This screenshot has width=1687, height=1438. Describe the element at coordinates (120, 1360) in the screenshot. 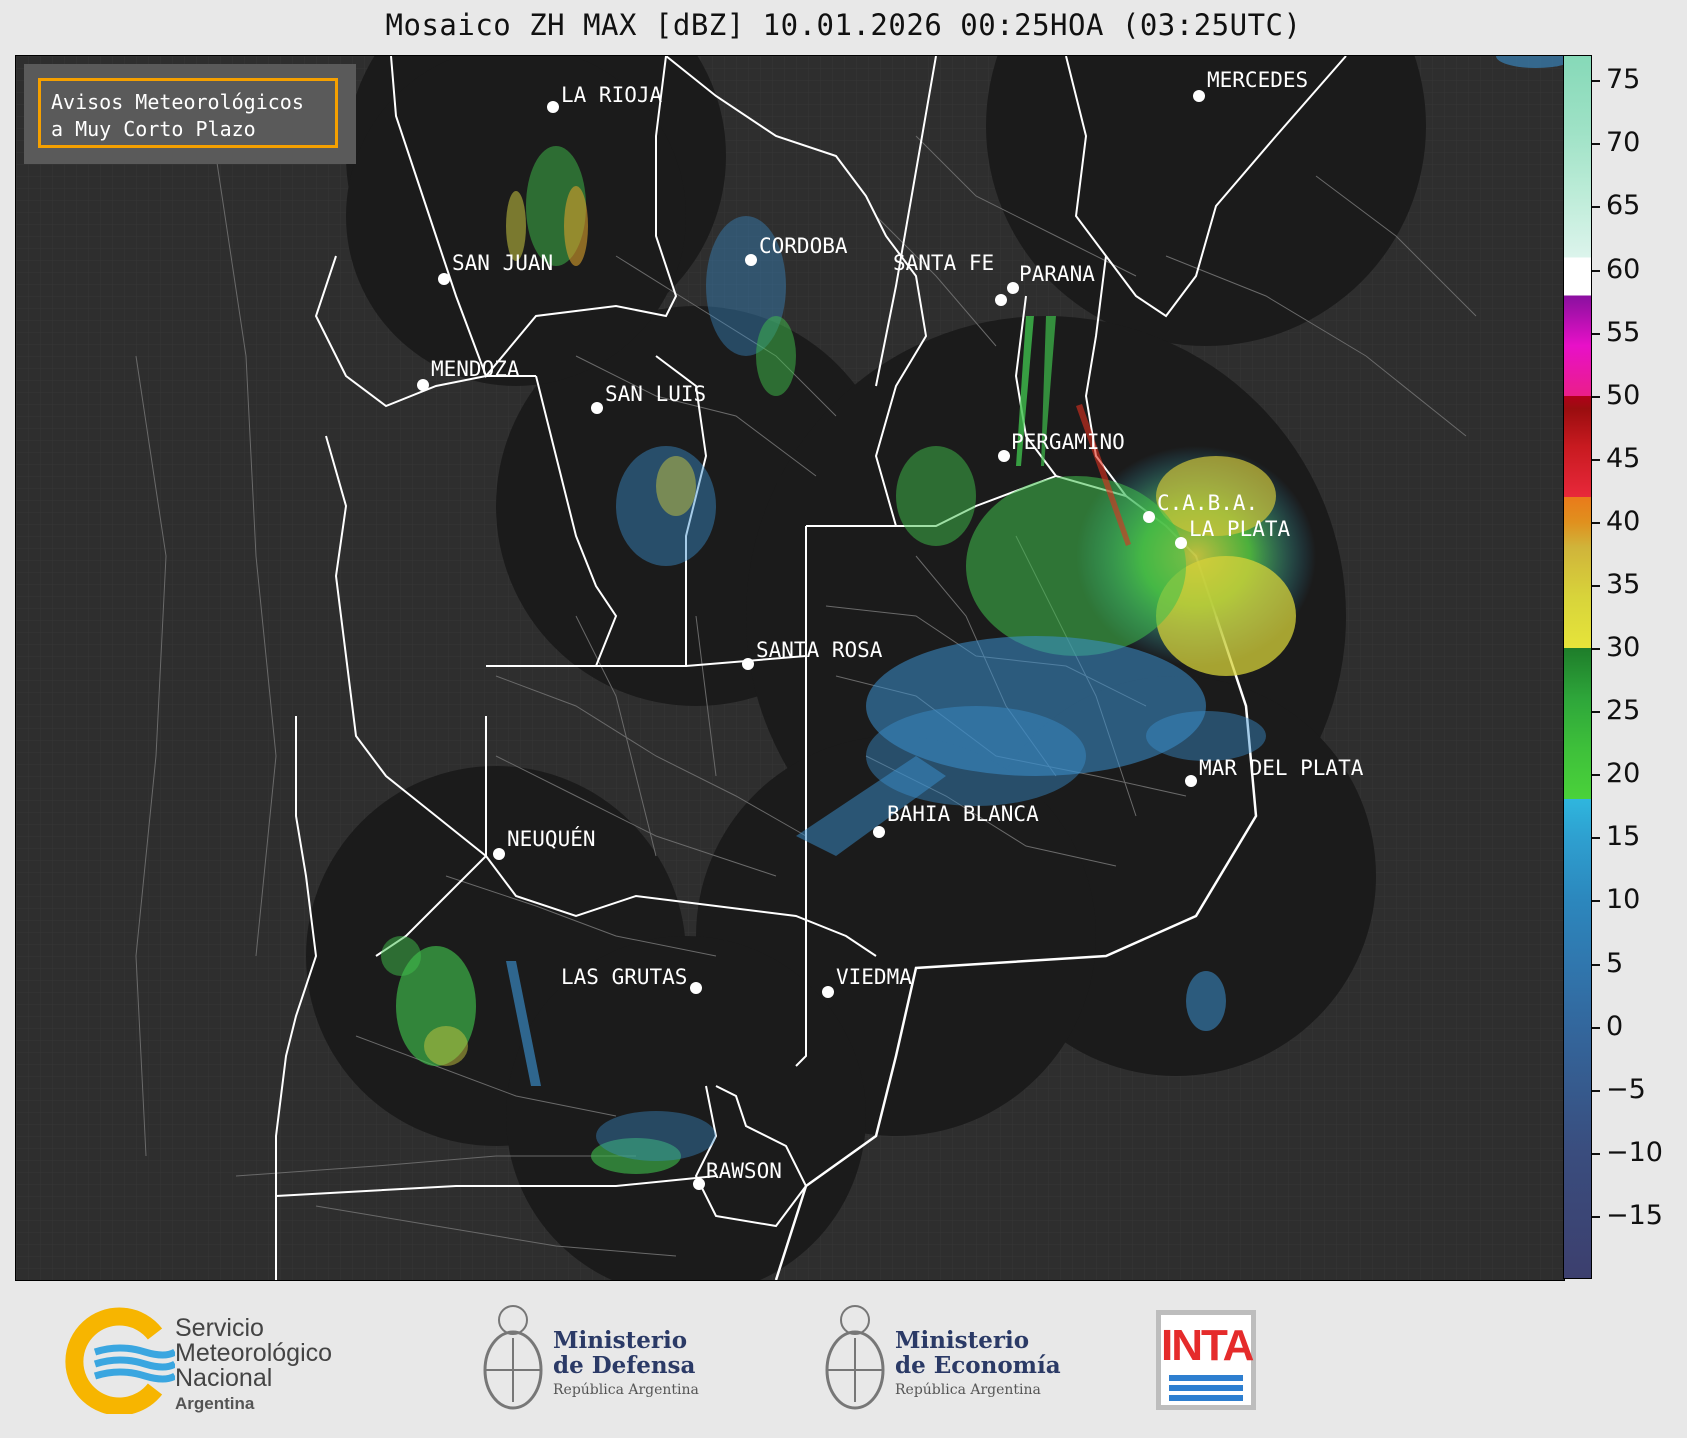

I see `smn-emblem-icon` at that location.